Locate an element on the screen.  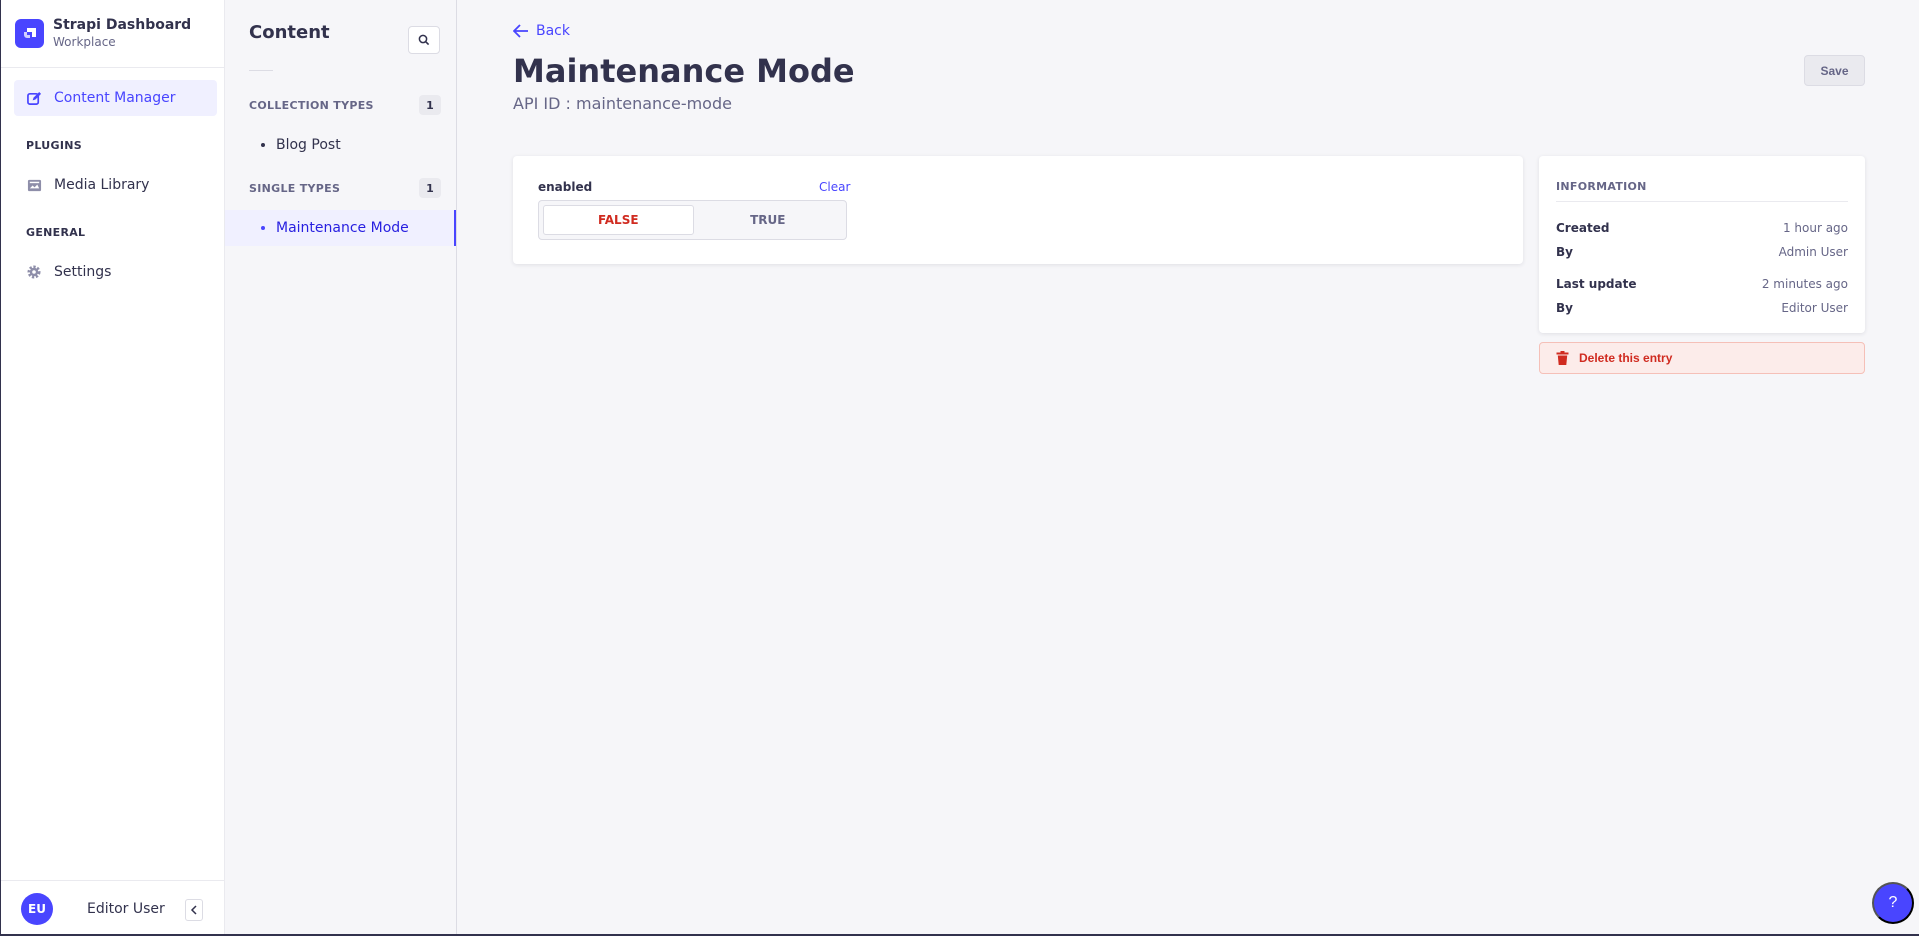
save-button: Save is located at coordinates (1834, 70).